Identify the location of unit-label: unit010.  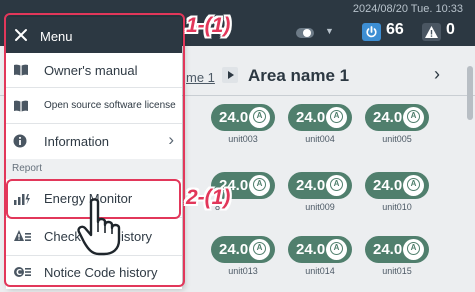
(397, 207).